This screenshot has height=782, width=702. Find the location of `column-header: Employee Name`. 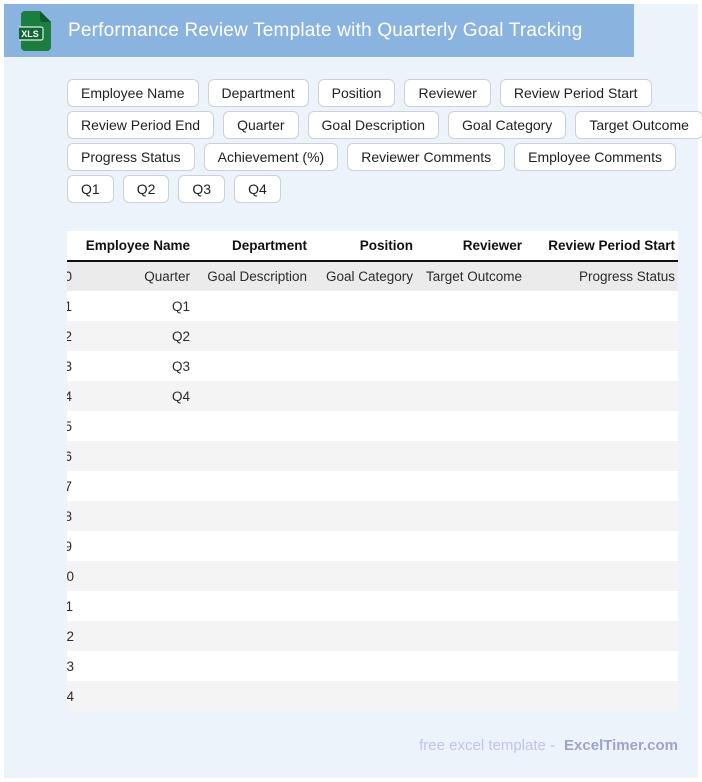

column-header: Employee Name is located at coordinates (133, 246).